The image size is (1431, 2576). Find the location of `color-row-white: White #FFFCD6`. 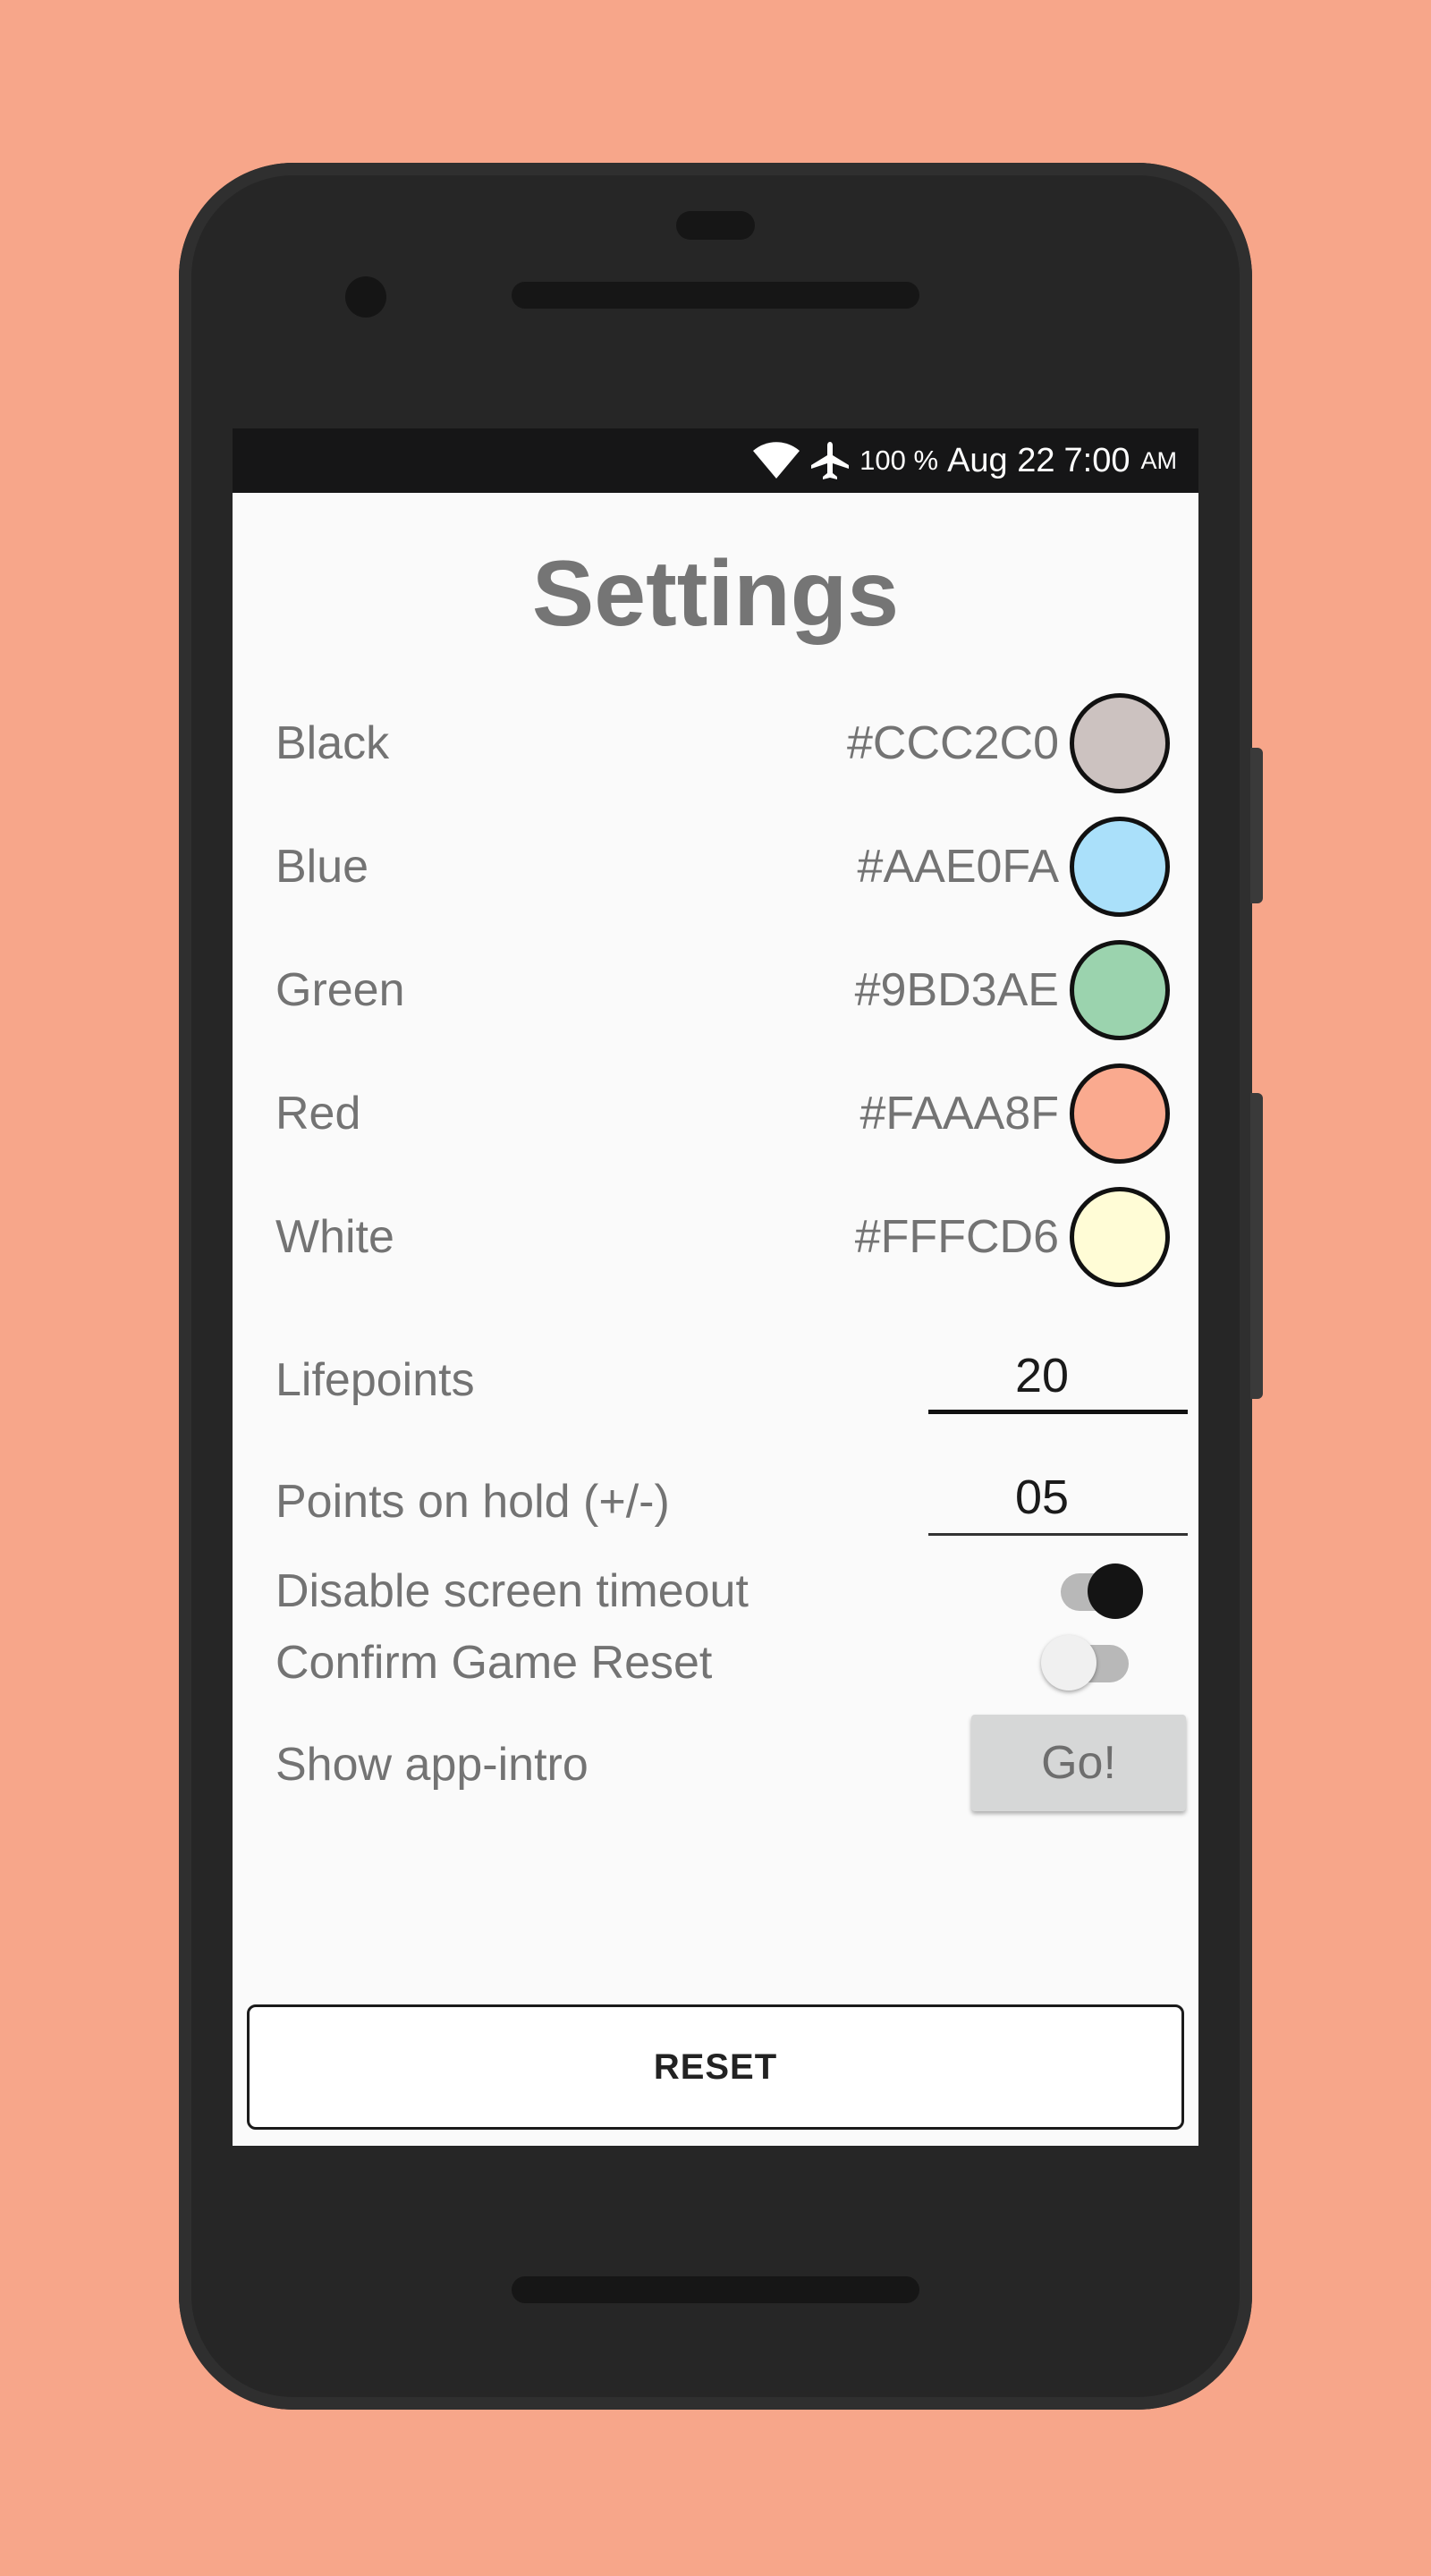

color-row-white: White #FFFCD6 is located at coordinates (722, 1237).